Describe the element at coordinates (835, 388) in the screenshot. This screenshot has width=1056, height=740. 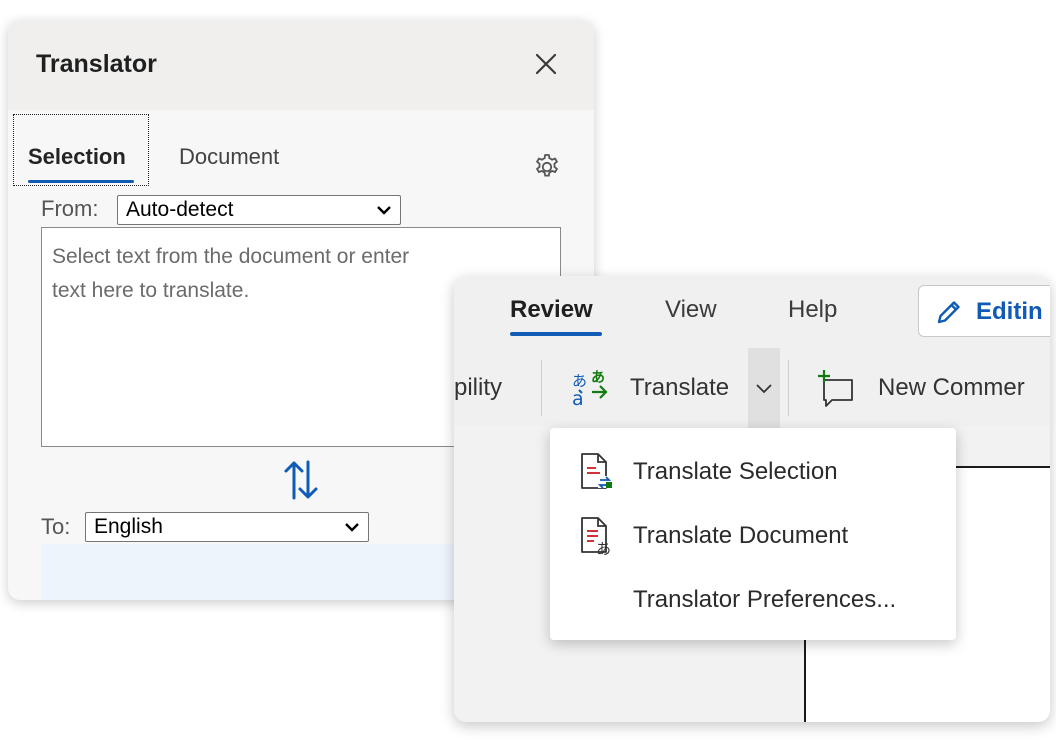
I see `new-comment-icon` at that location.